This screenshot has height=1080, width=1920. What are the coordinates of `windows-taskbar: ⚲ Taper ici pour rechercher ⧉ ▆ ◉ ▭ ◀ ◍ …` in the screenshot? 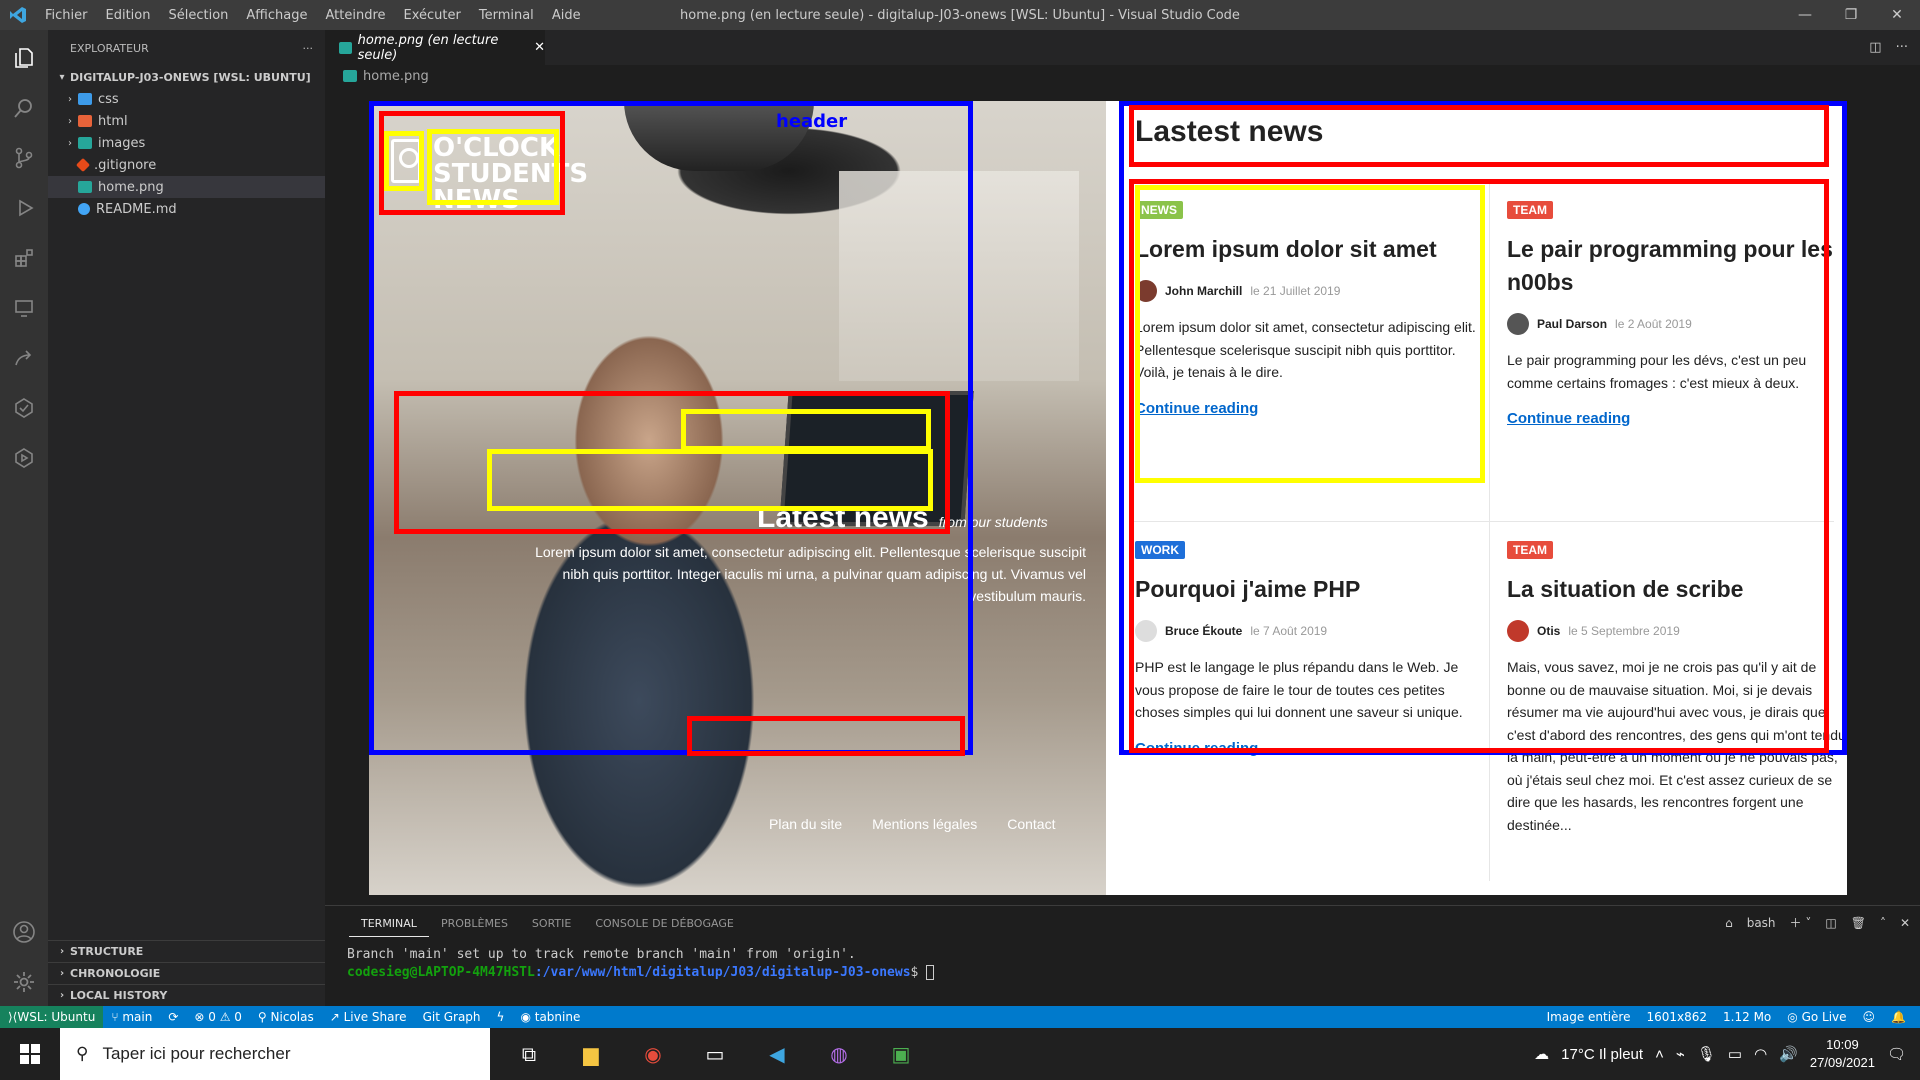 It's located at (960, 1054).